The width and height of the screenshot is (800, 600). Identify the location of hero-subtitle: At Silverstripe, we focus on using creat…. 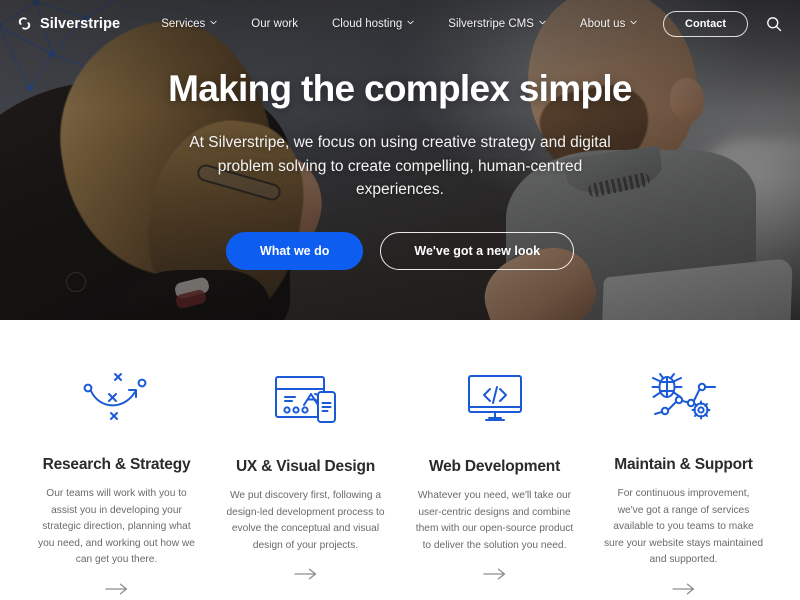
(400, 166).